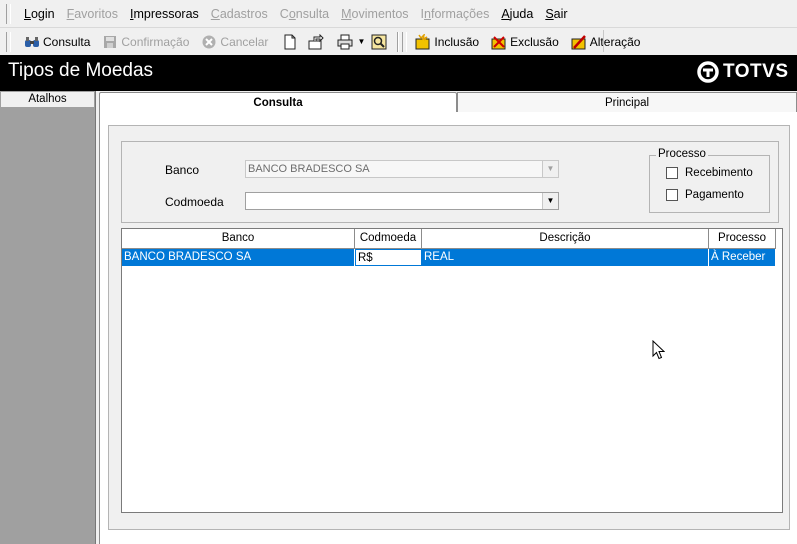 This screenshot has width=797, height=544. I want to click on new-document-button, so click(289, 42).